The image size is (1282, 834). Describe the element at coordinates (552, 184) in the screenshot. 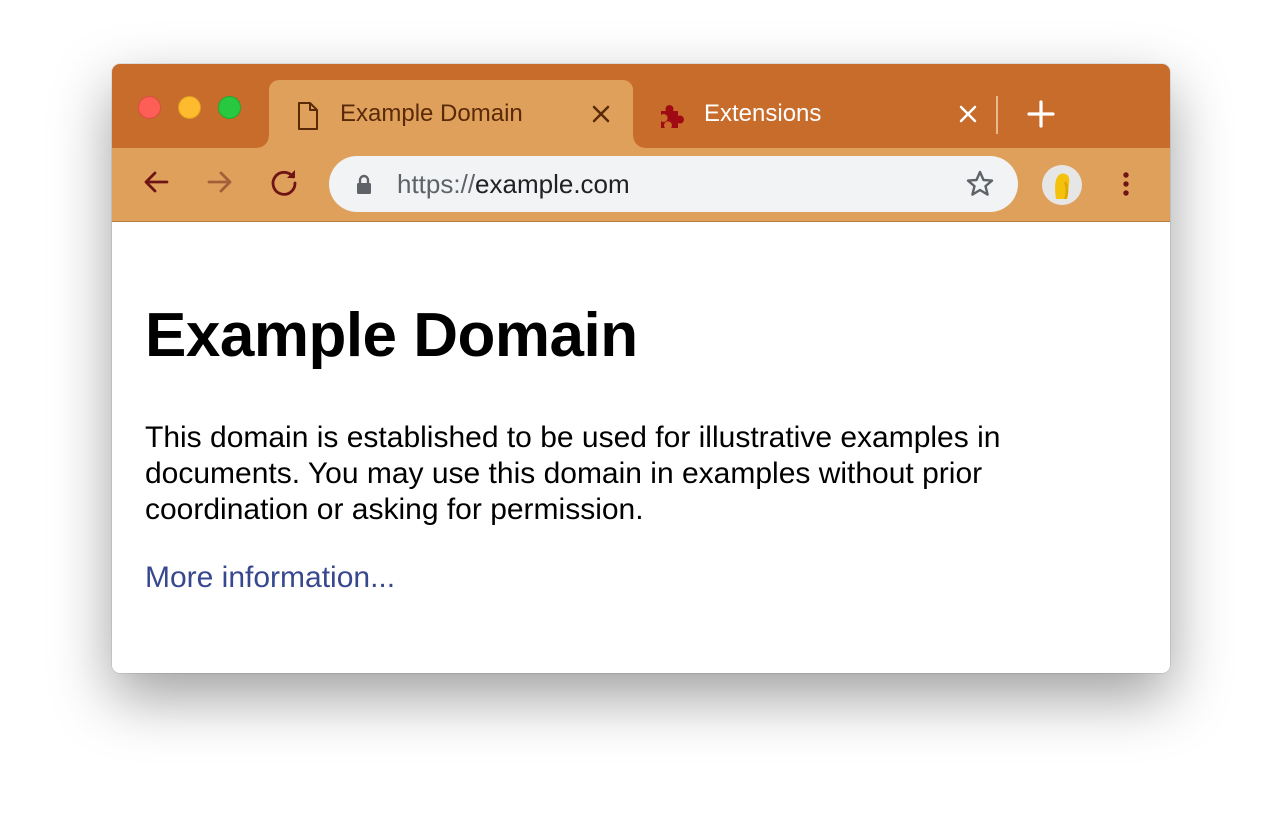

I see `url-host: example.com` at that location.